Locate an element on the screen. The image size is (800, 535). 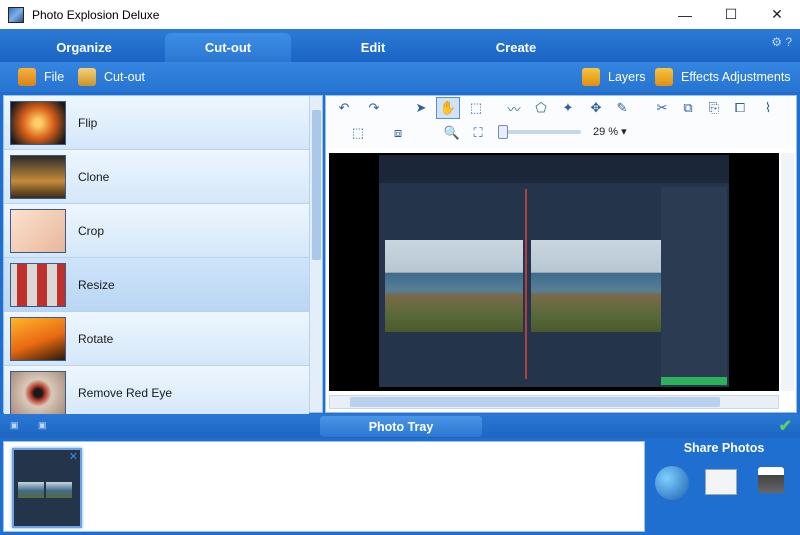
close-button: ✕ is located at coordinates (777, 14).